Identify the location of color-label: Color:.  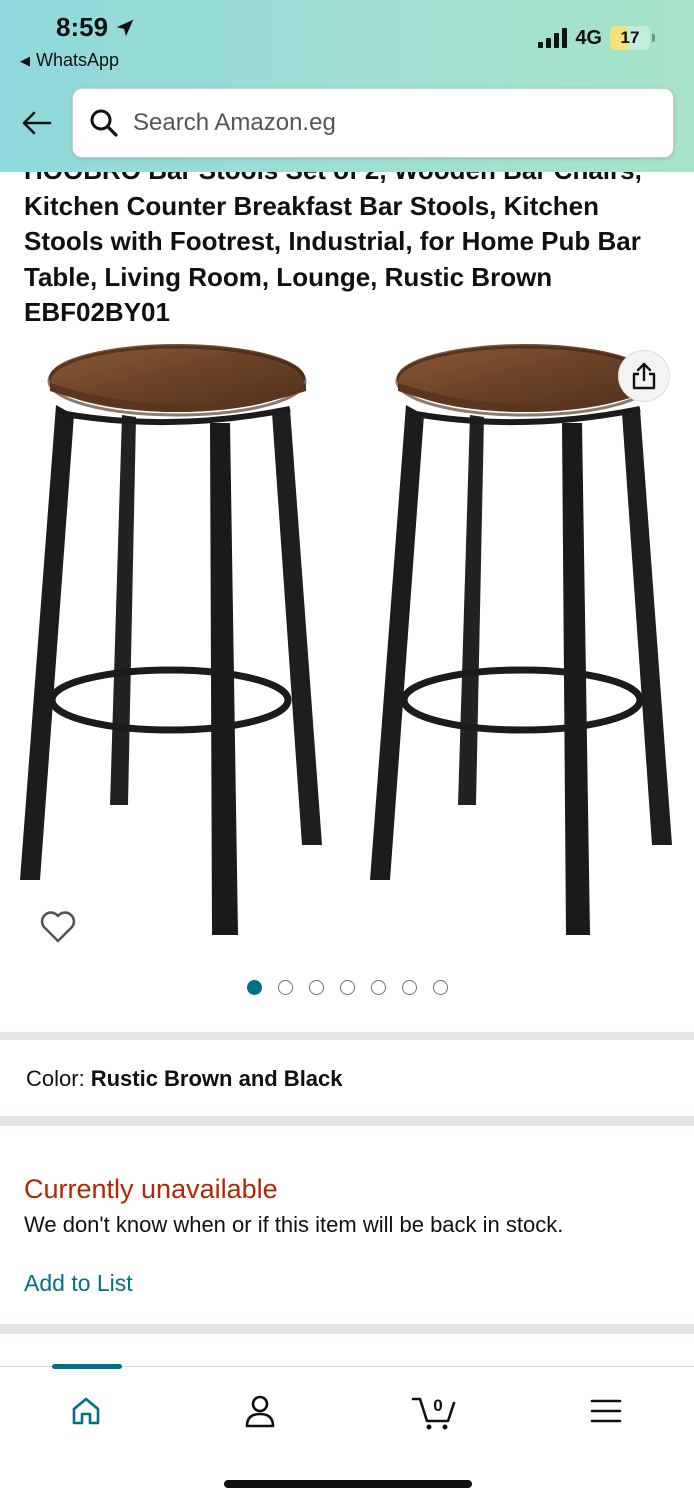
(55, 1078).